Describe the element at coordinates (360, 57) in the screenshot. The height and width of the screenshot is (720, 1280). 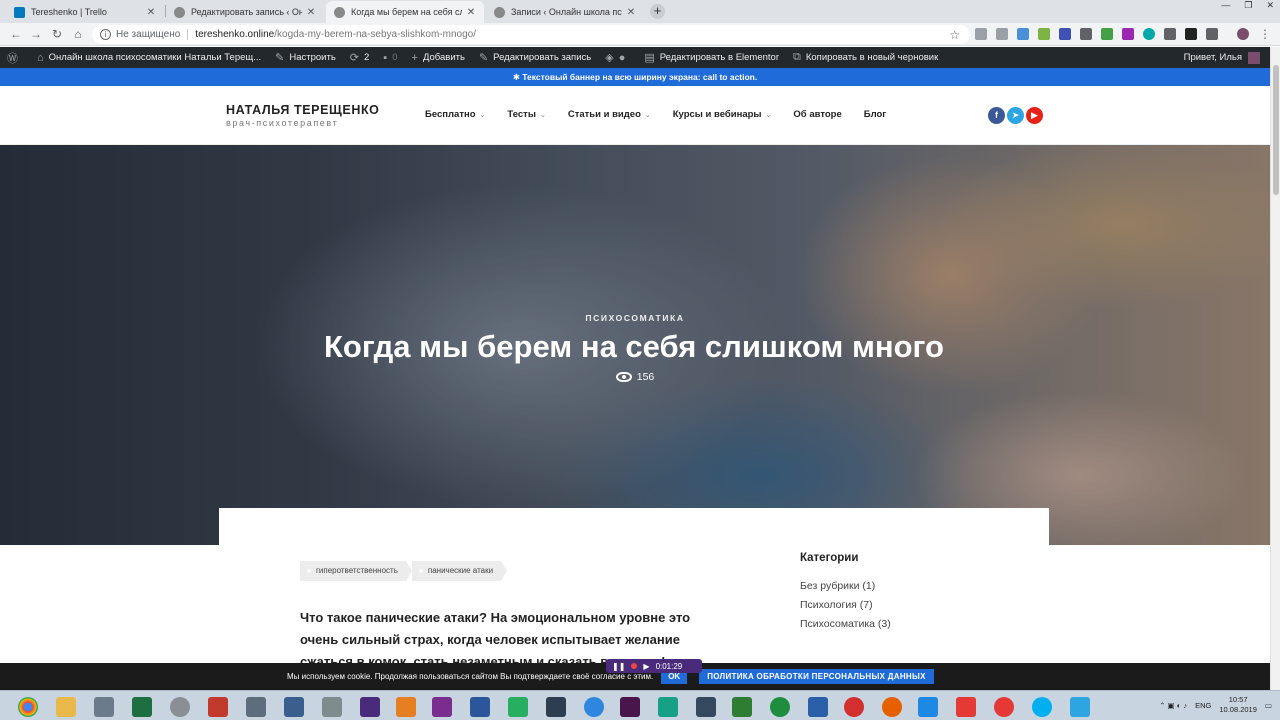
I see `updates-link: ⟳ 2` at that location.